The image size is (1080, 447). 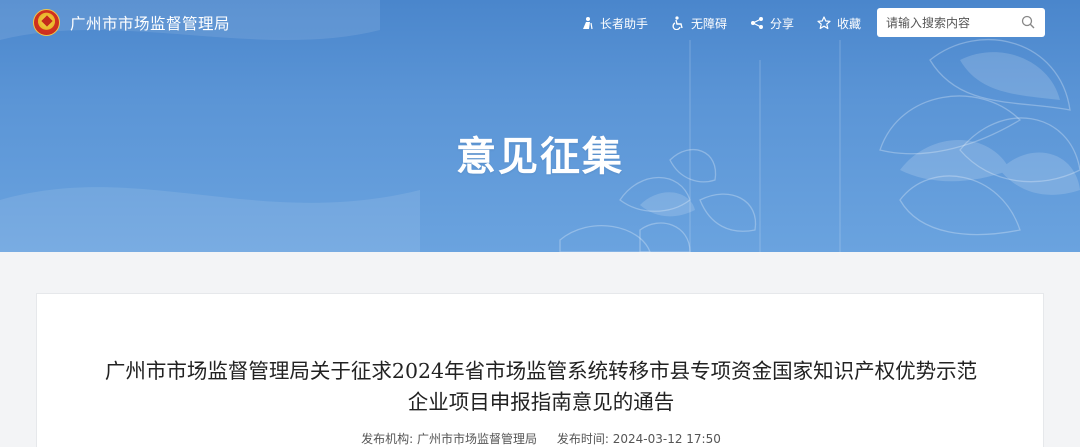 What do you see at coordinates (387, 439) in the screenshot?
I see `publisher-label: 发布机构:` at bounding box center [387, 439].